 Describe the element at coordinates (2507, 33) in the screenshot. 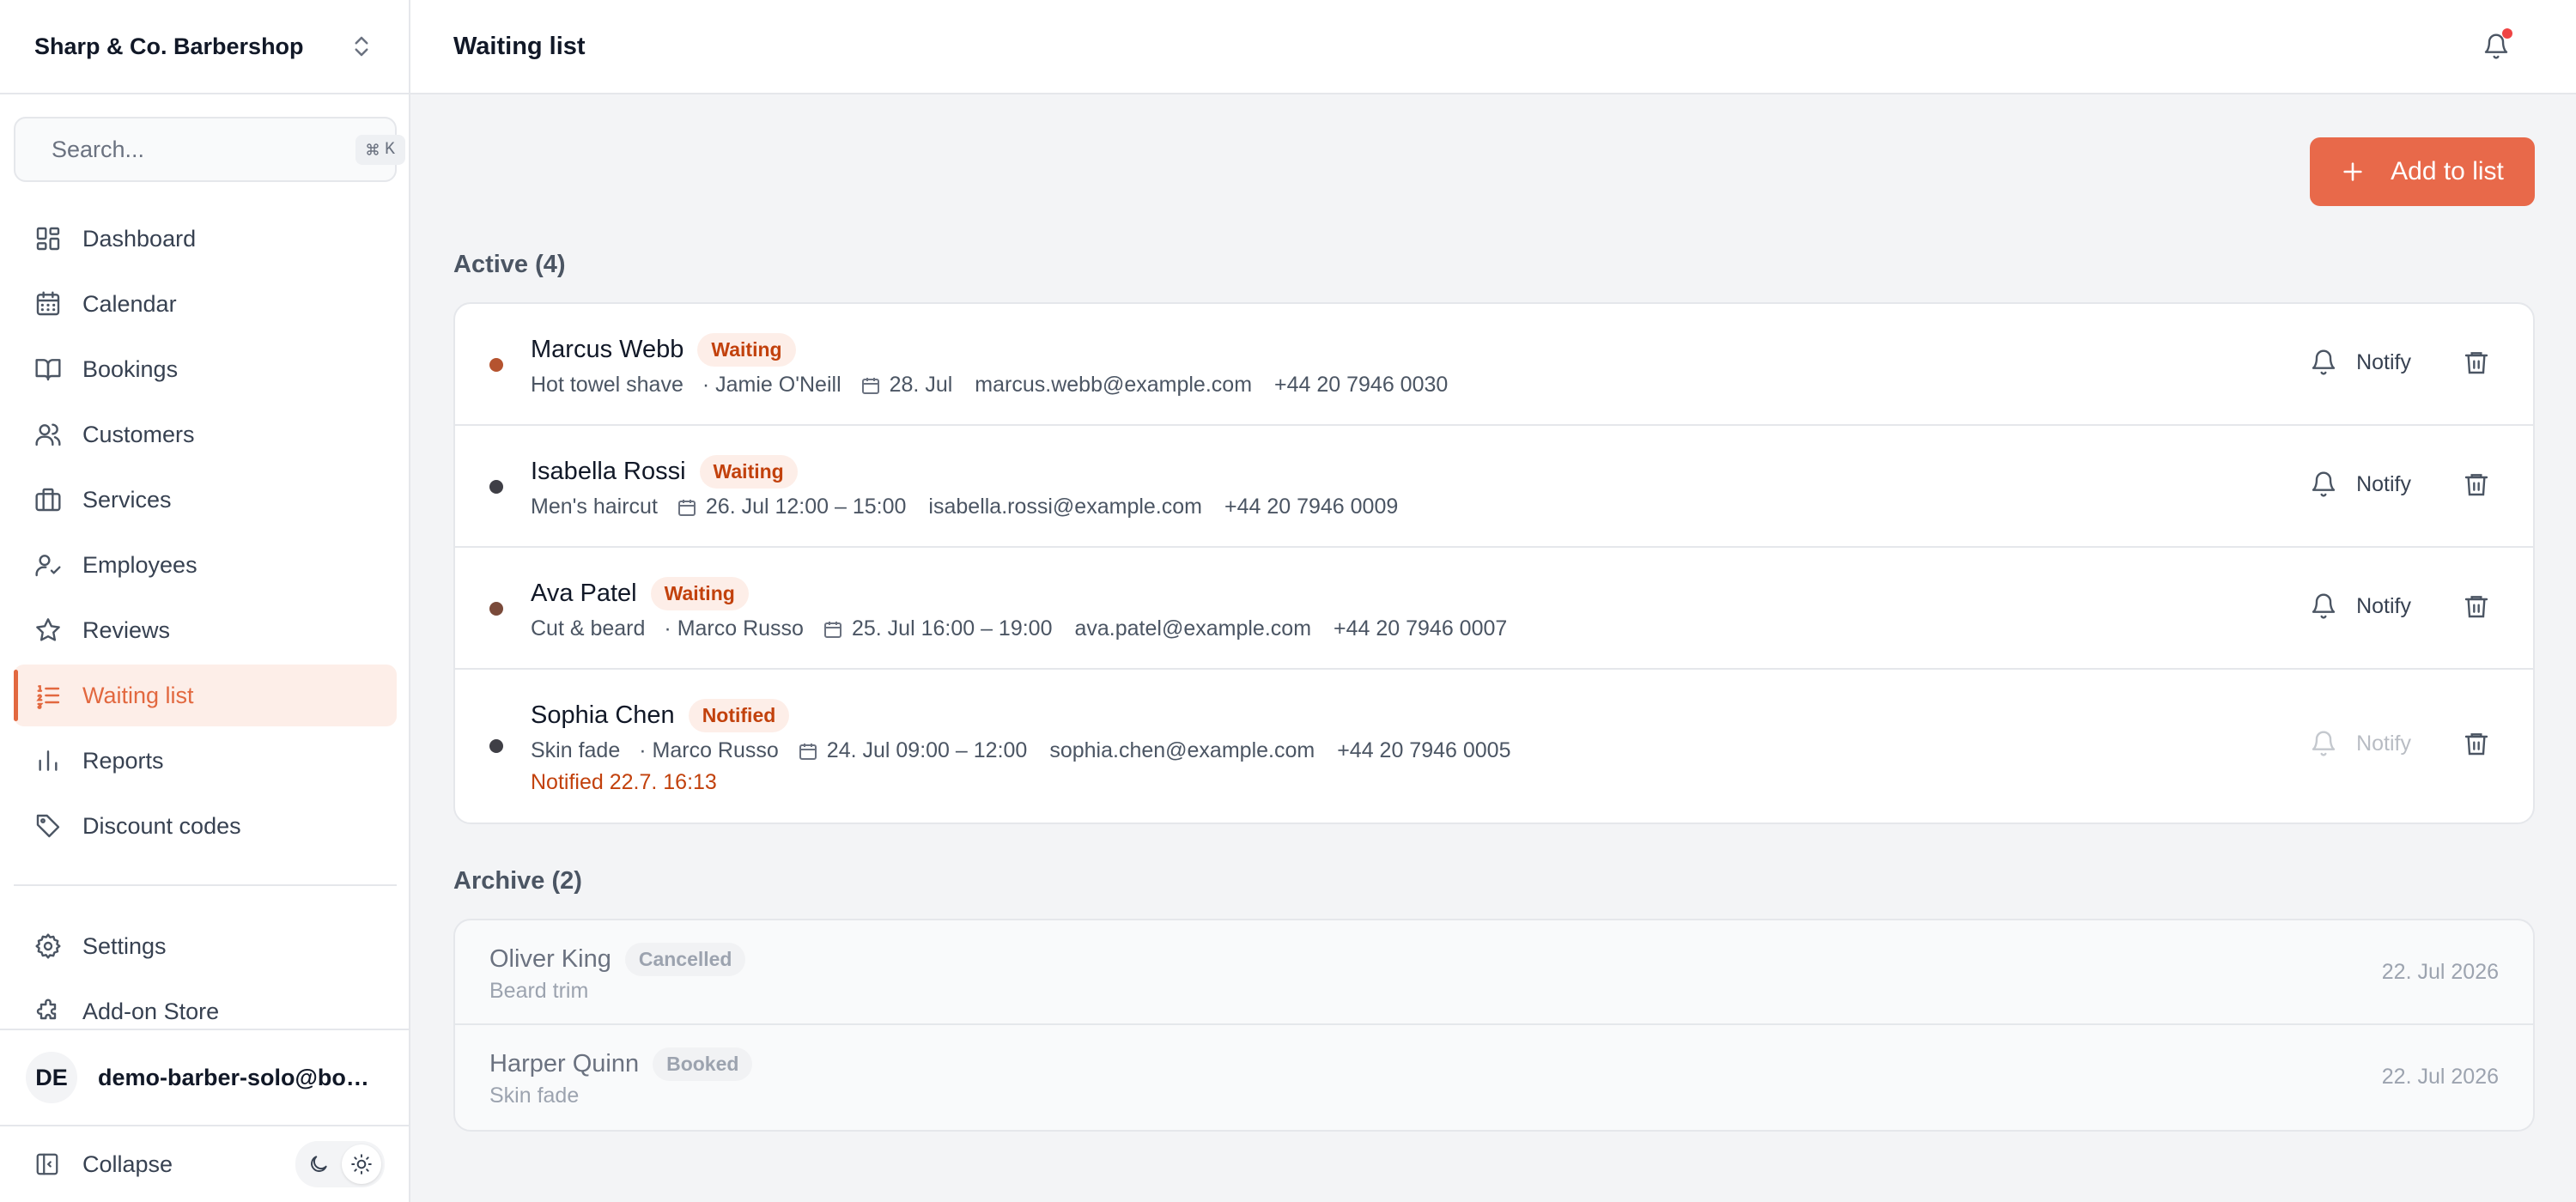

I see `notification-dot` at that location.